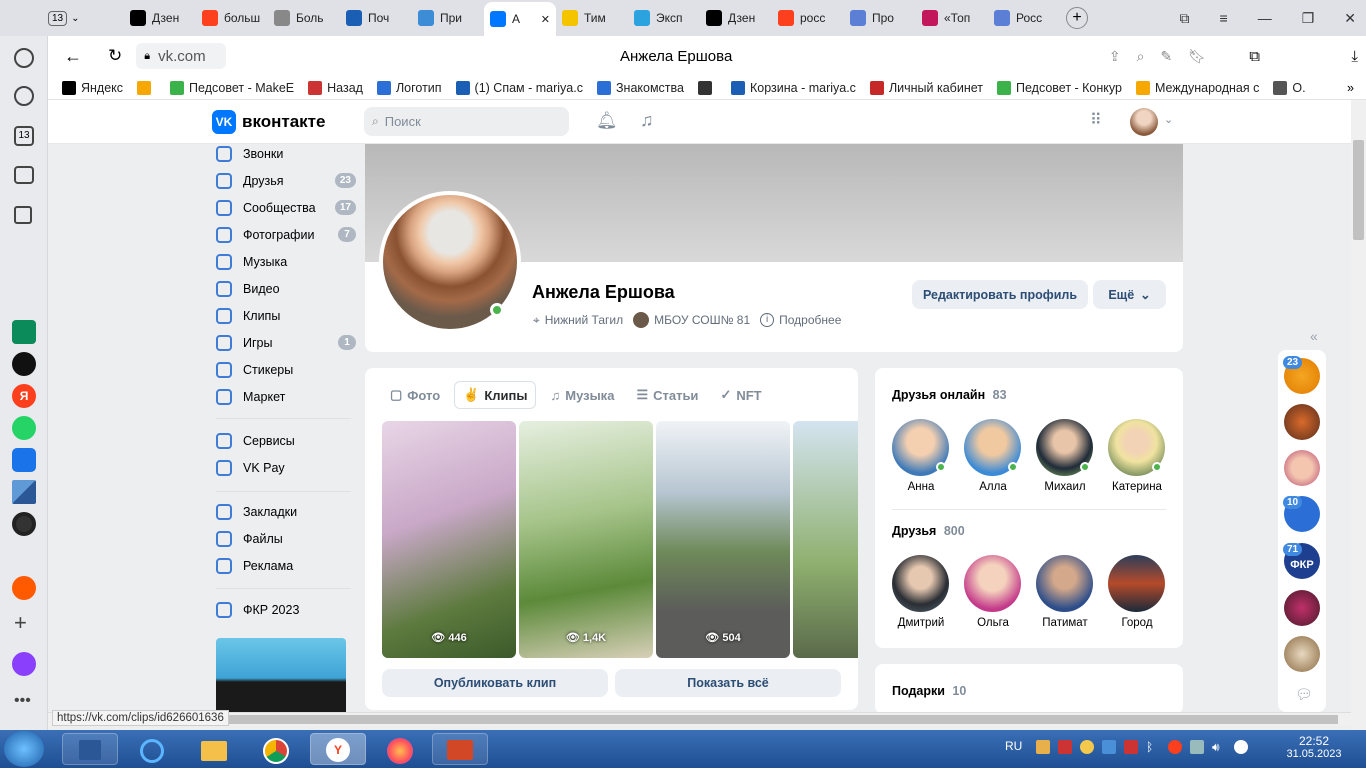 This screenshot has height=768, width=1366. I want to click on nav-item: Реклама, so click(286, 565).